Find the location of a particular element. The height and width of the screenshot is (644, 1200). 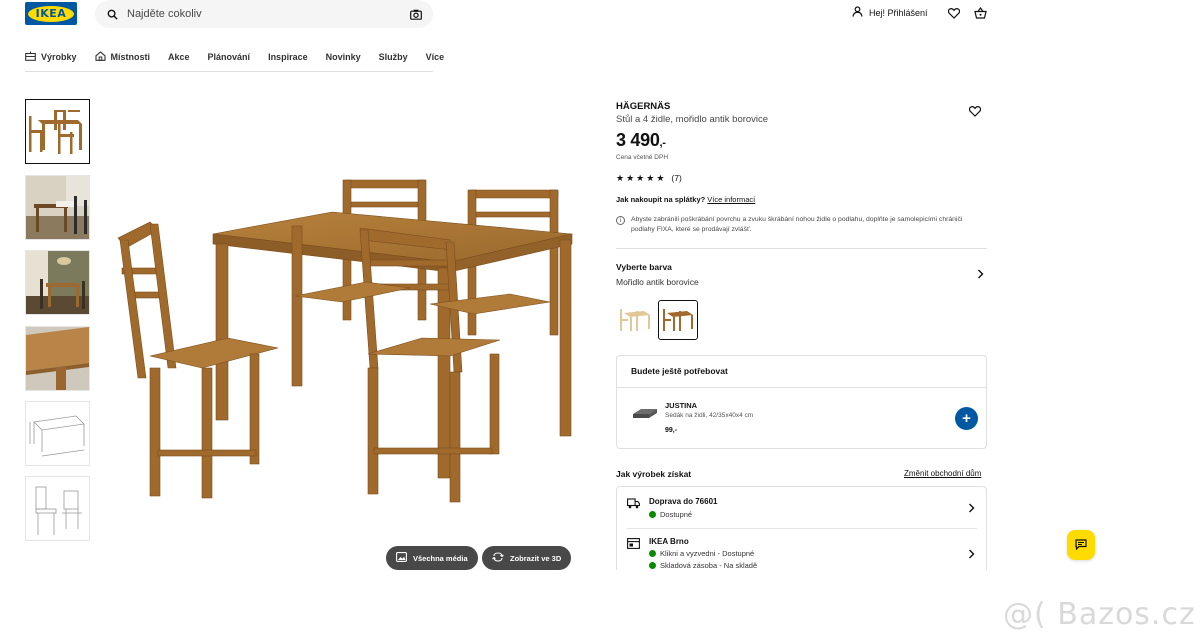

nav-item-more: Více is located at coordinates (435, 57).